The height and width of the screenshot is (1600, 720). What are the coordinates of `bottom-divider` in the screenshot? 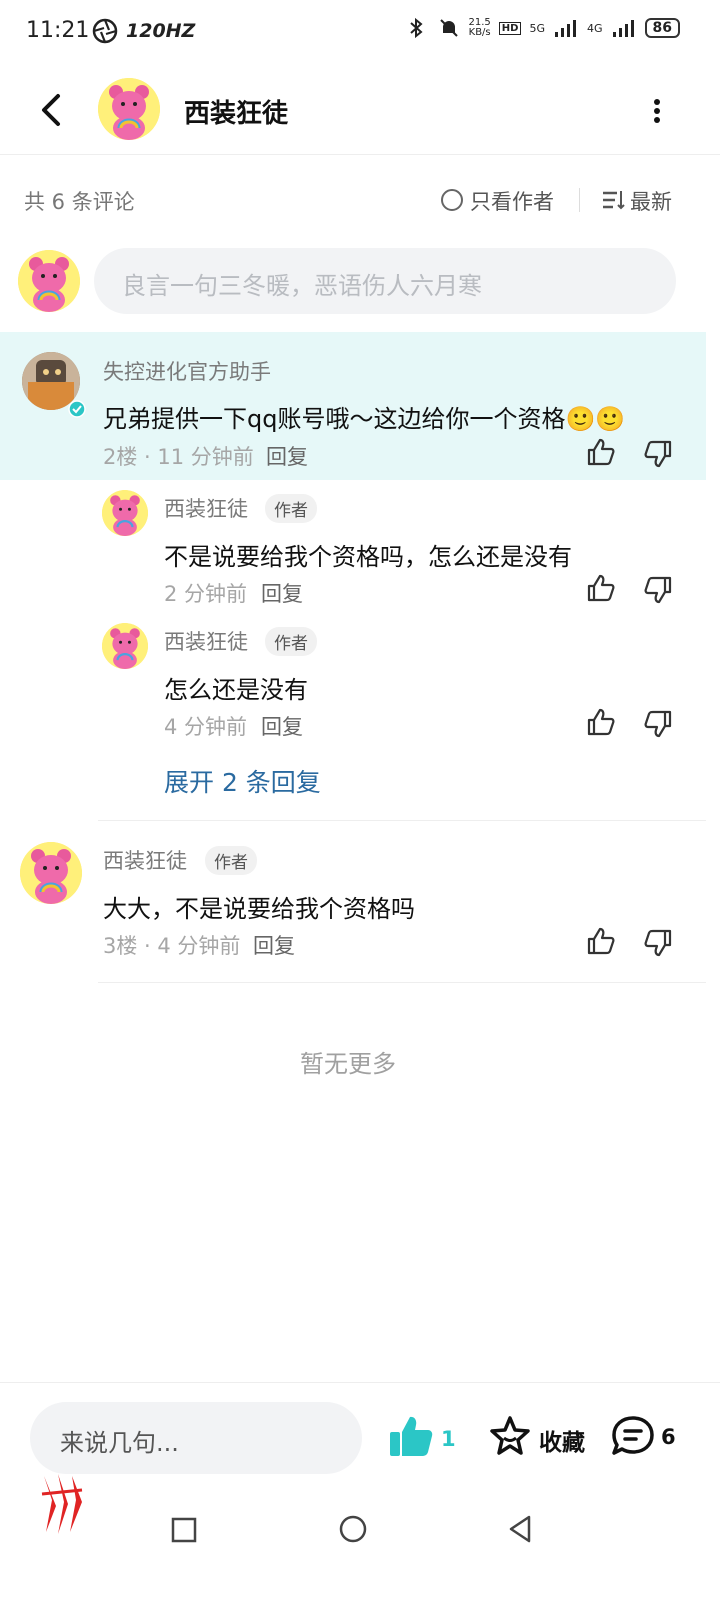 It's located at (360, 1382).